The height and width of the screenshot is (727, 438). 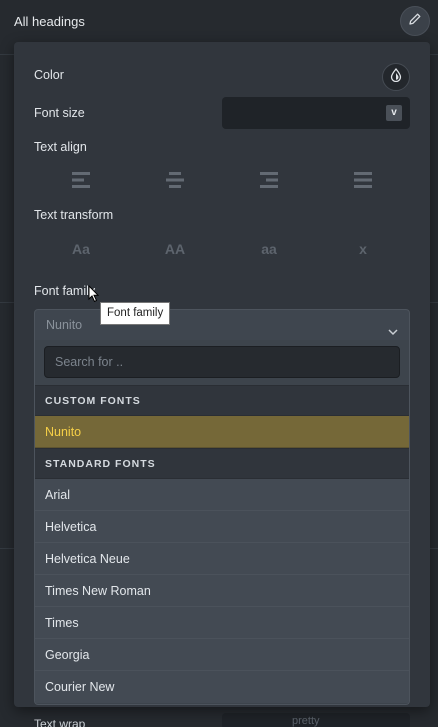 What do you see at coordinates (60, 147) in the screenshot?
I see `text-align-label: Text align` at bounding box center [60, 147].